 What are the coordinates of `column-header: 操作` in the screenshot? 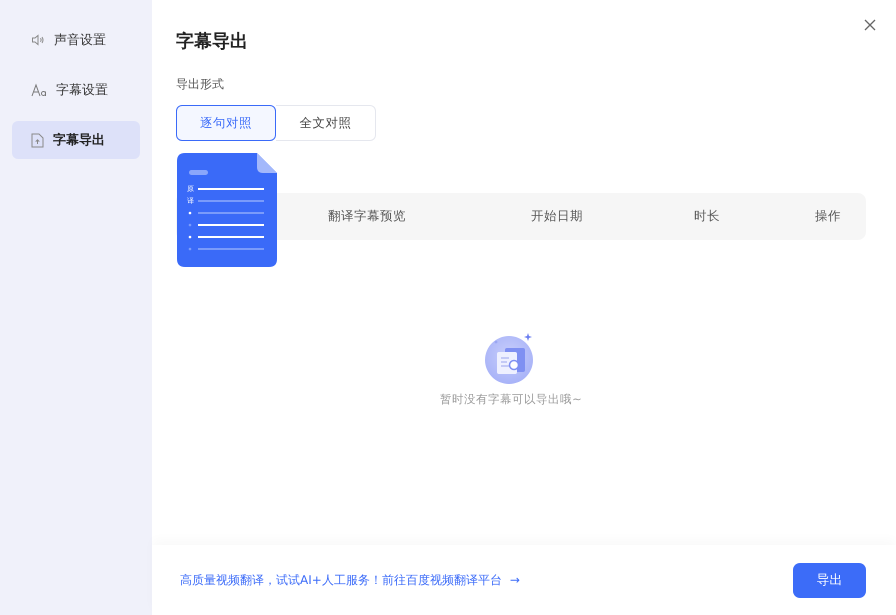 It's located at (828, 215).